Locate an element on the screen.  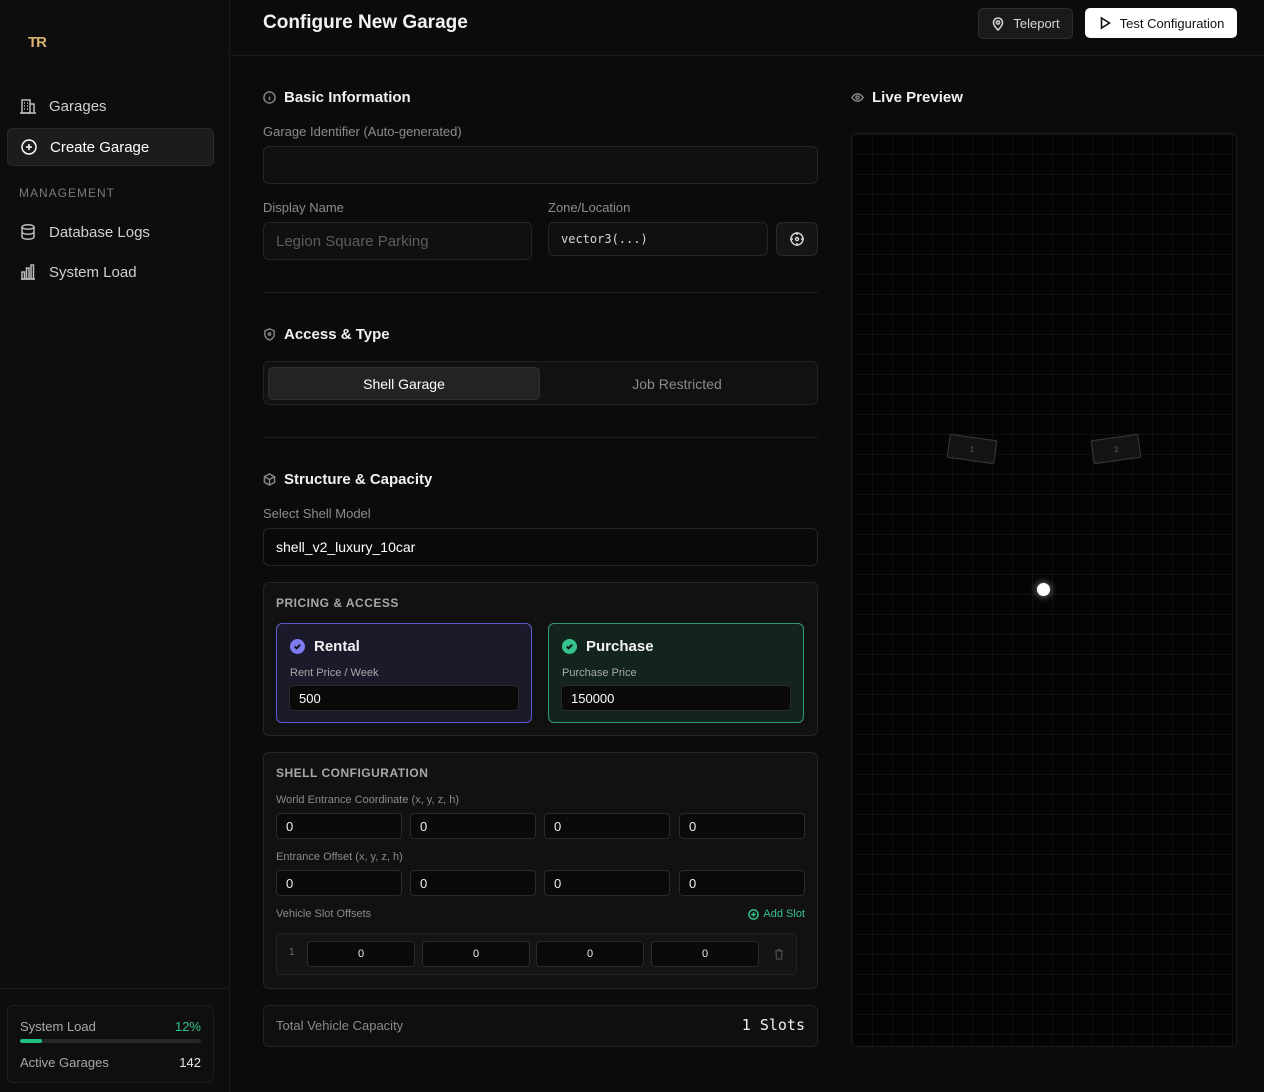
crosshair-icon is located at coordinates (797, 239).